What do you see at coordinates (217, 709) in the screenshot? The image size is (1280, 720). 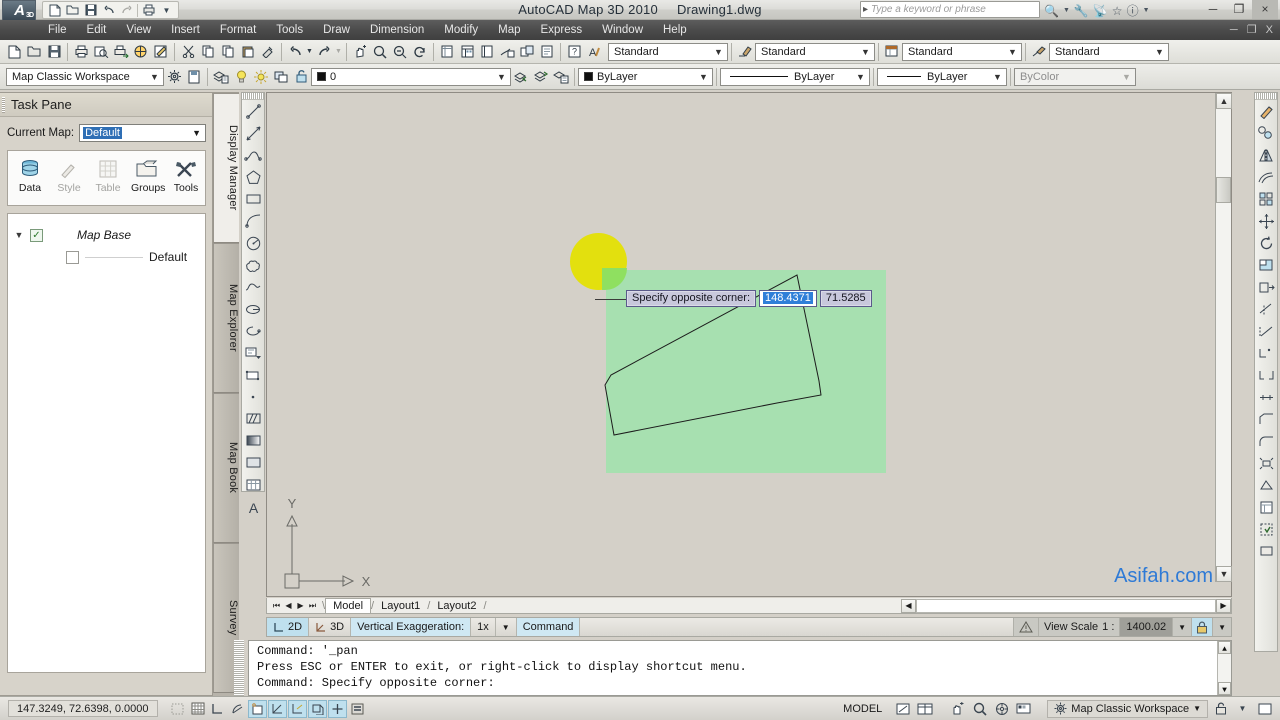 I see `ortho-icon` at bounding box center [217, 709].